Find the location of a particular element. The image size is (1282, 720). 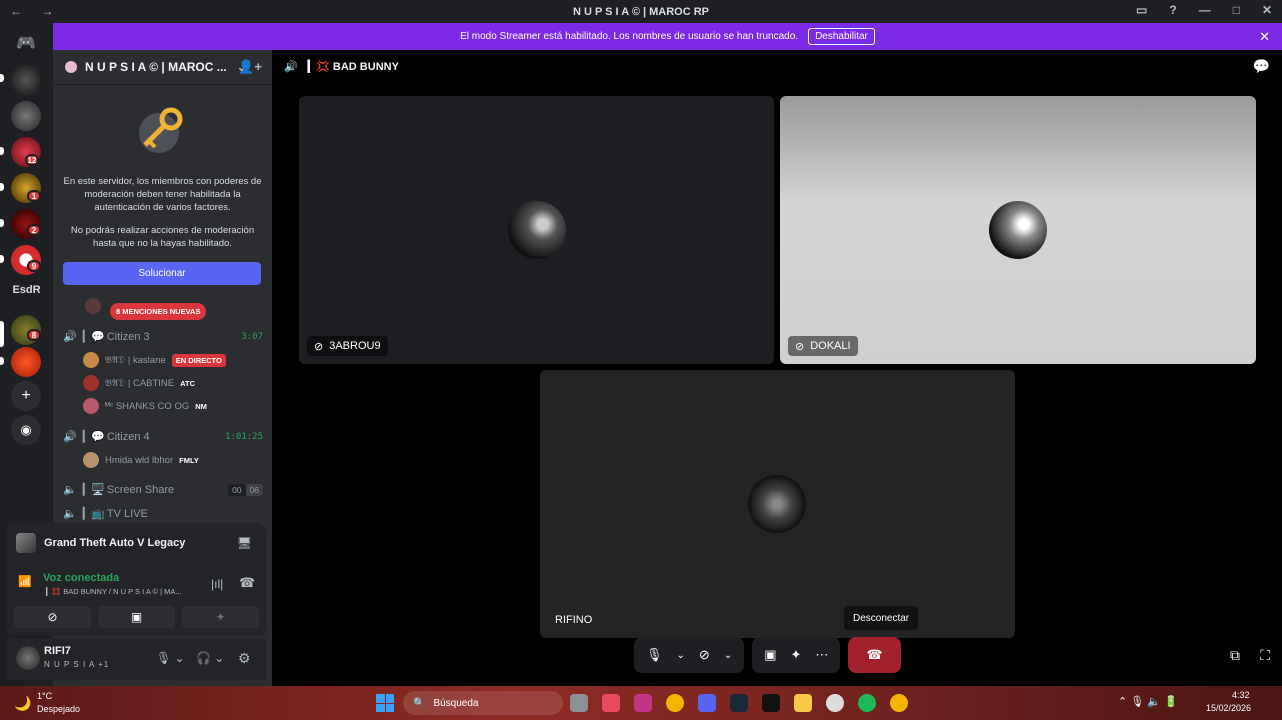

voice-user: 𝔅𝔄𝔇 | CABTINE ATC is located at coordinates (139, 383).